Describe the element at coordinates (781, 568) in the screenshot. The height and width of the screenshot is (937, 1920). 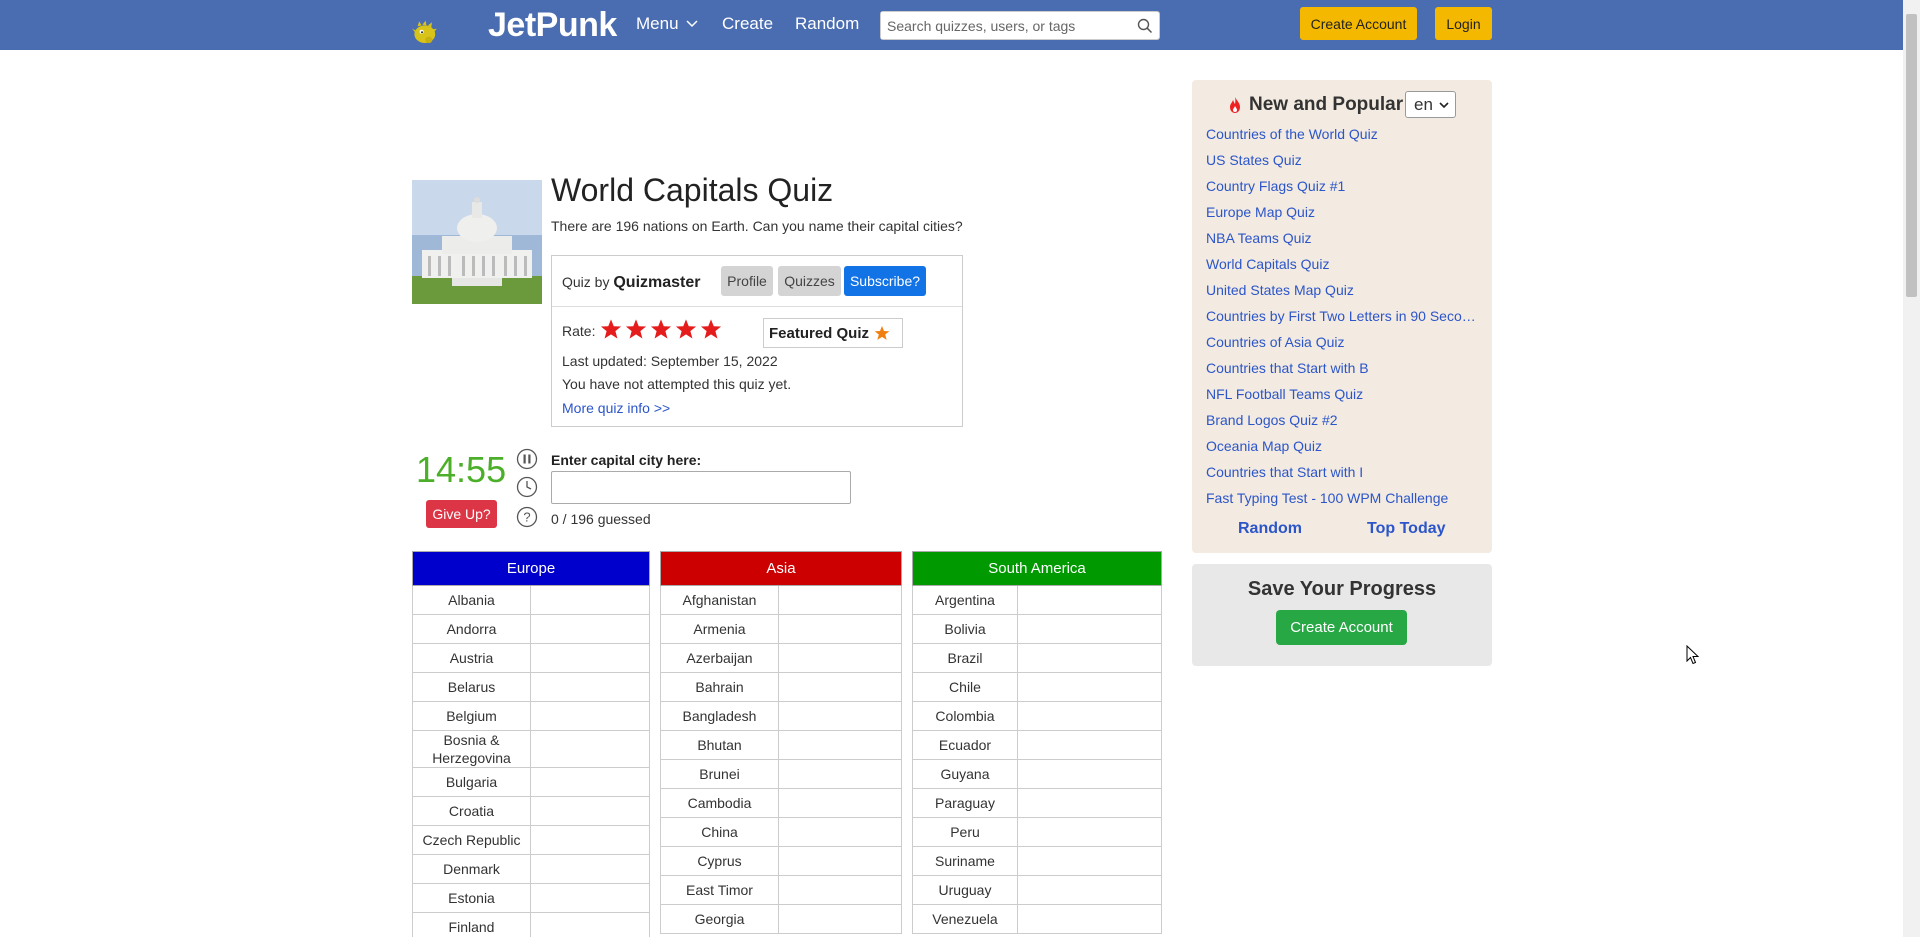
I see `region-header-asia: Asia` at that location.